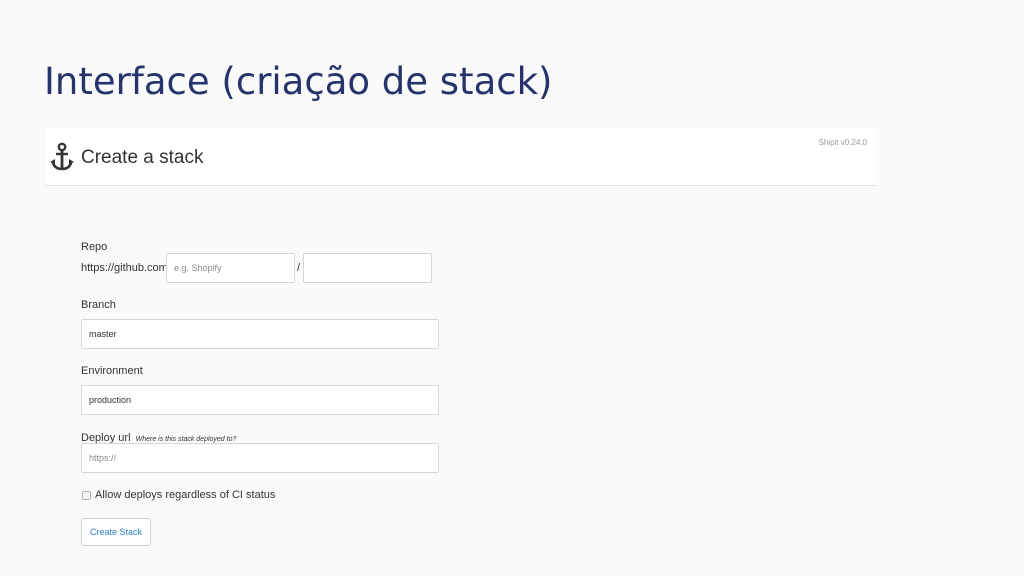  I want to click on slide-title: Interface (criação de stack), so click(298, 81).